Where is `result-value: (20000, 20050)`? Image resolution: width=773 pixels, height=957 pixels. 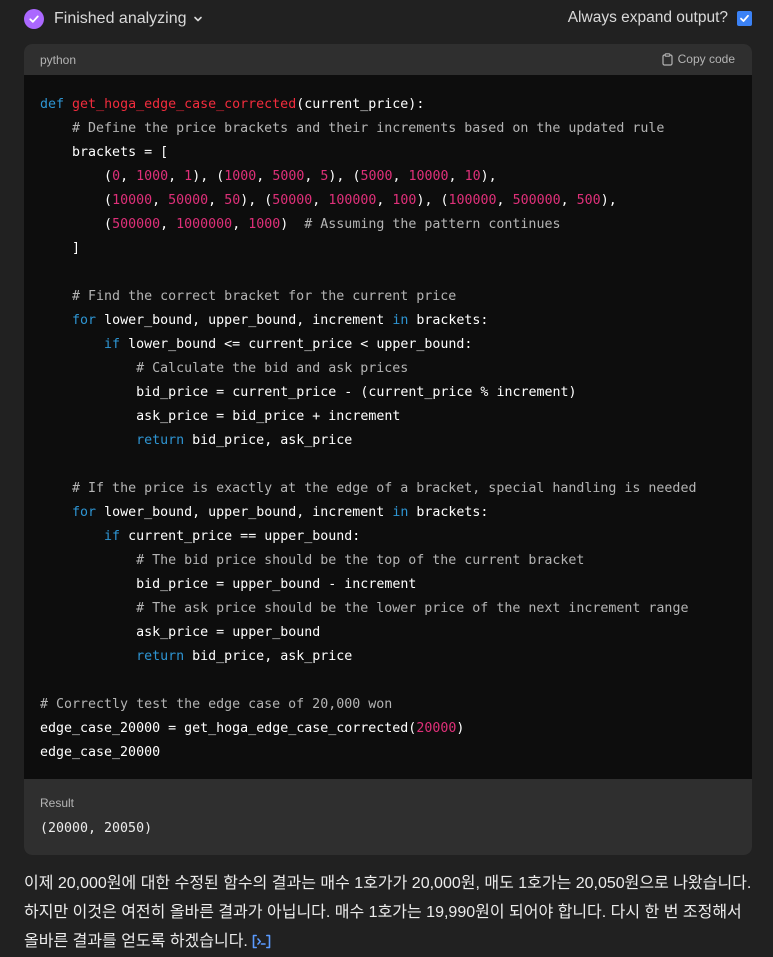 result-value: (20000, 20050) is located at coordinates (96, 828).